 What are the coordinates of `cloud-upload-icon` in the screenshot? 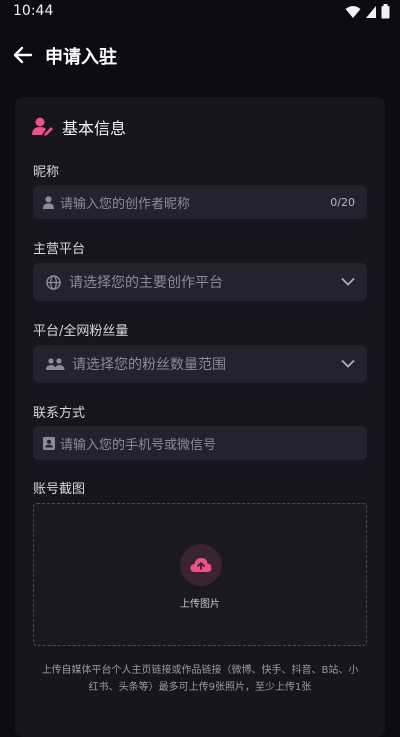 It's located at (201, 565).